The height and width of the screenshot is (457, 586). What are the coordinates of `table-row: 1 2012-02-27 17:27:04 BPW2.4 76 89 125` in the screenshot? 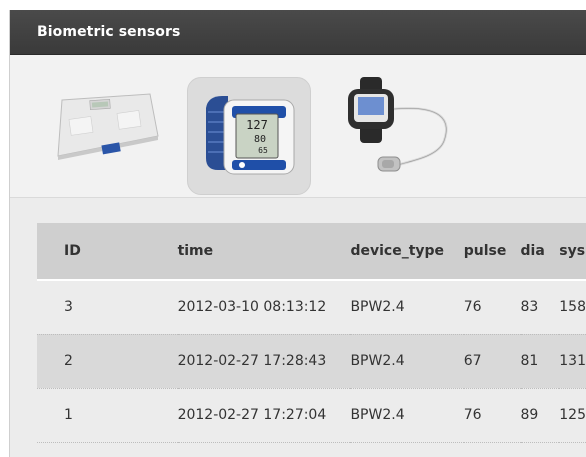 It's located at (311, 415).